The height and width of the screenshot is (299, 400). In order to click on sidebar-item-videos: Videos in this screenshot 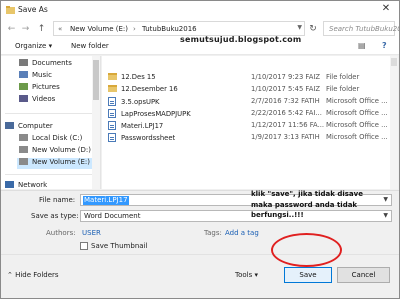, I will do `click(37, 100)`.